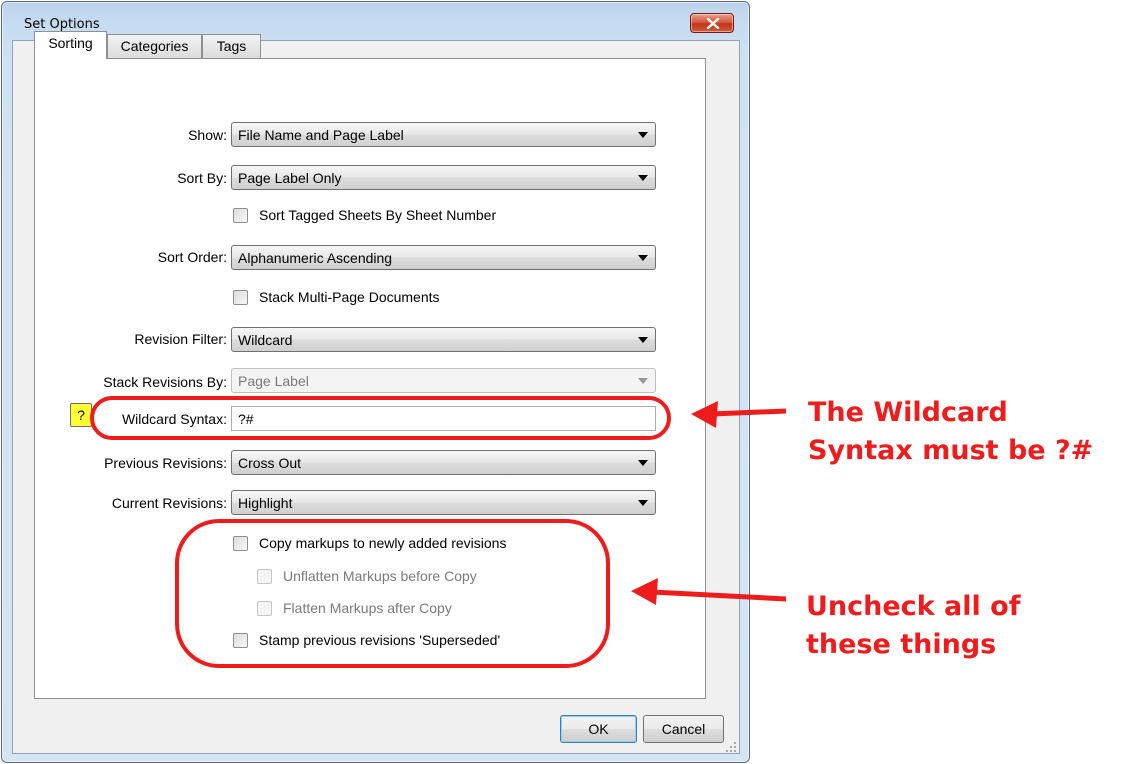 The width and height of the screenshot is (1132, 764). I want to click on wildcard-note: The Wildcard Syntax must be ?#, so click(950, 432).